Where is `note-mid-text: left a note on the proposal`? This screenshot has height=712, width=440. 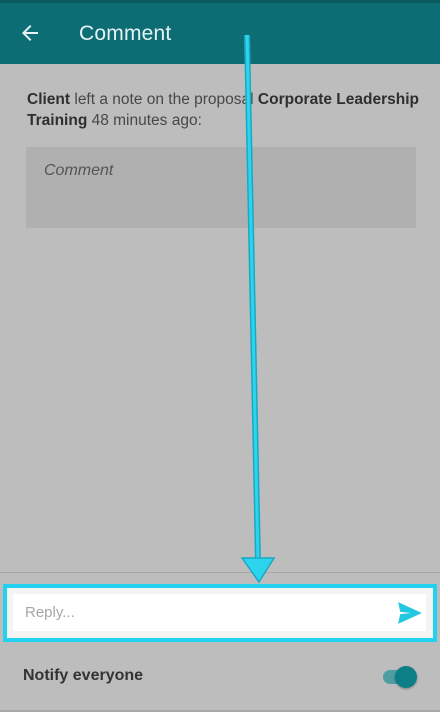
note-mid-text: left a note on the proposal is located at coordinates (164, 99).